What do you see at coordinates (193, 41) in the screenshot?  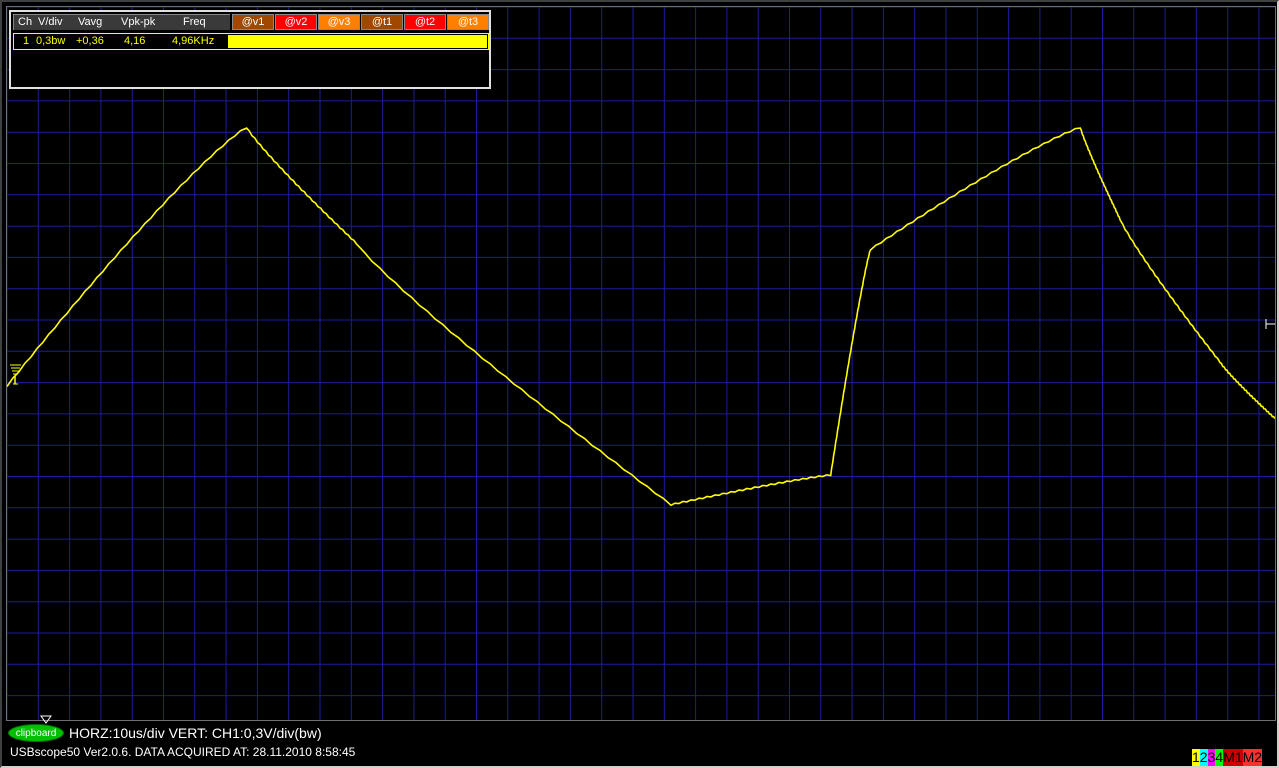 I see `row-freq: 4,96KHz` at bounding box center [193, 41].